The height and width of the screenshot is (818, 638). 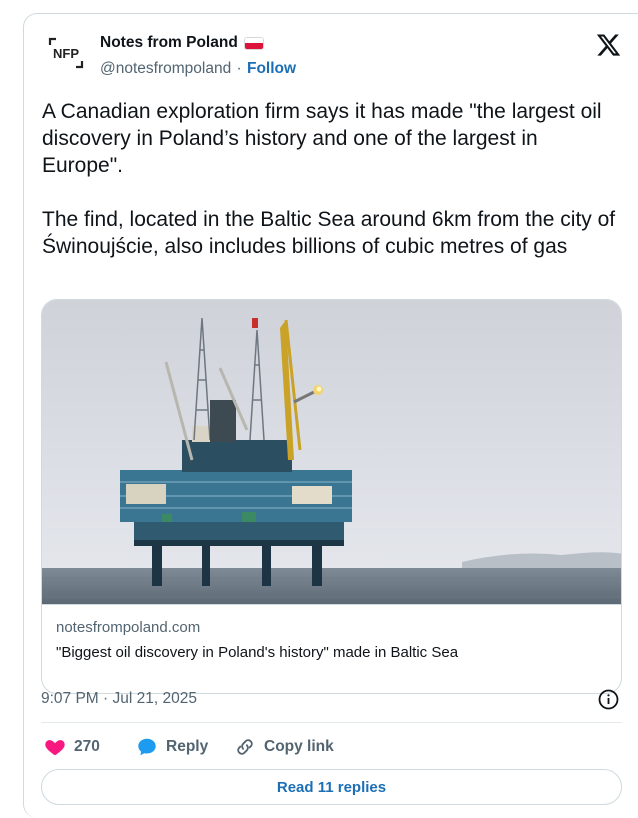 I want to click on actions-divider, so click(x=331, y=722).